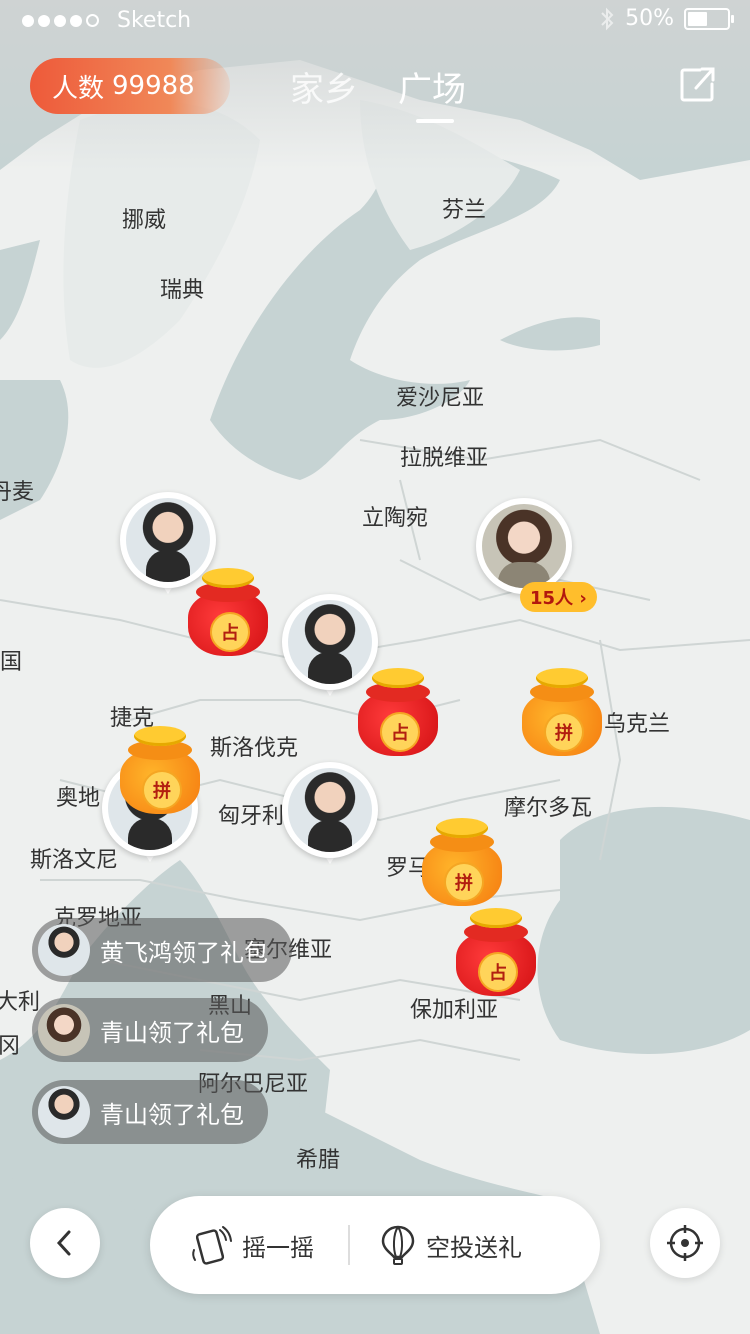  I want to click on carrier-name: Sketch, so click(154, 20).